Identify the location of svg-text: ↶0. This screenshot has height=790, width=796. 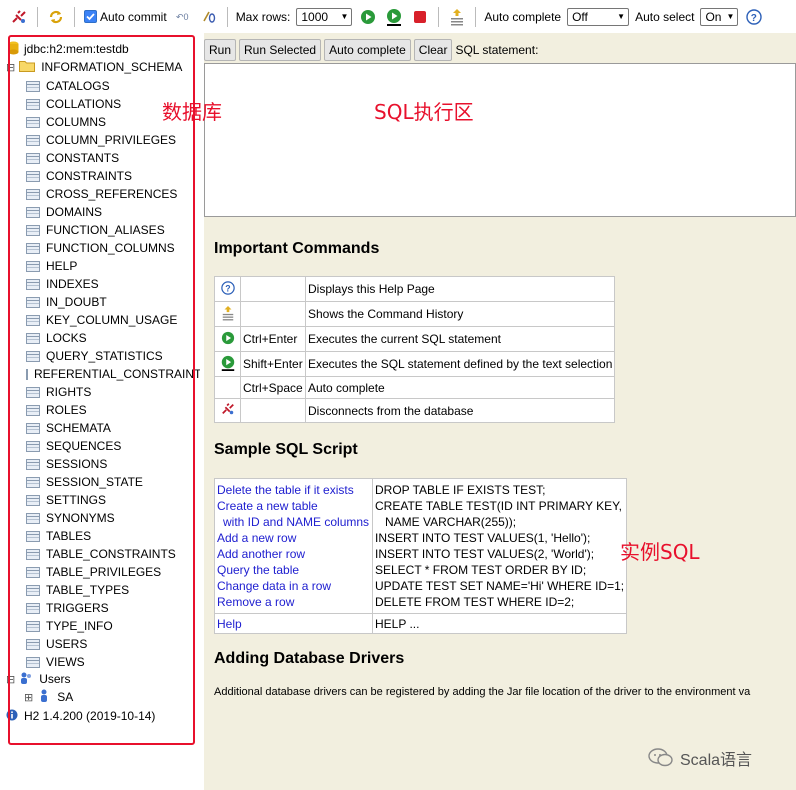
(182, 17).